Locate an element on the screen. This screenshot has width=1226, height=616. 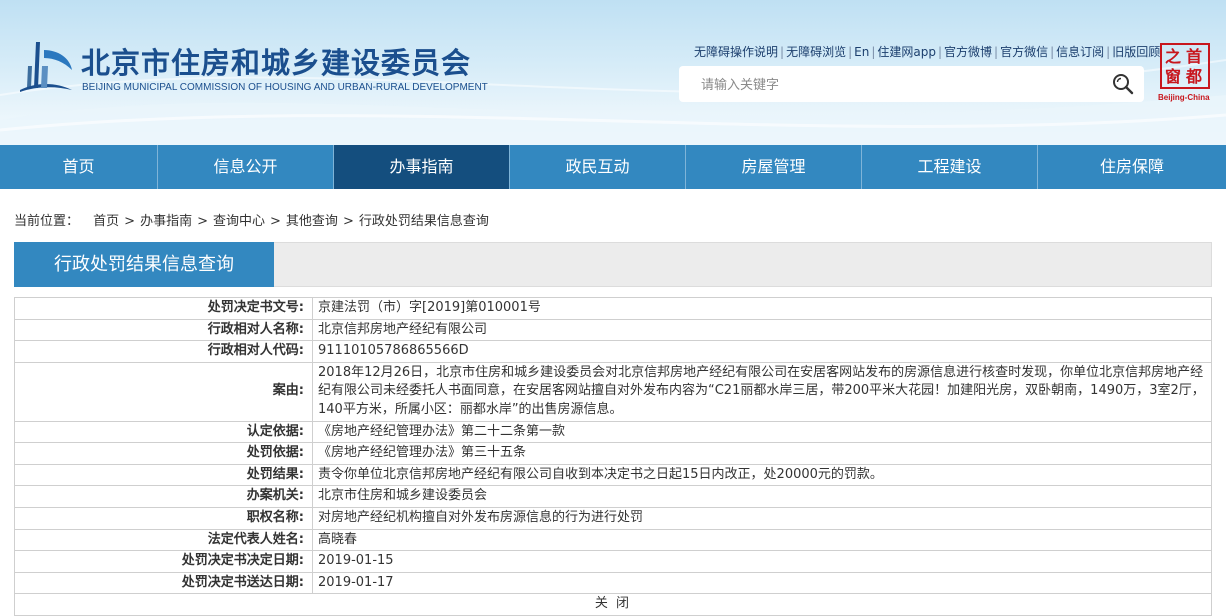
detail-row: 行政相对人名称: 北京信邦房地产经纪有限公司 is located at coordinates (613, 330).